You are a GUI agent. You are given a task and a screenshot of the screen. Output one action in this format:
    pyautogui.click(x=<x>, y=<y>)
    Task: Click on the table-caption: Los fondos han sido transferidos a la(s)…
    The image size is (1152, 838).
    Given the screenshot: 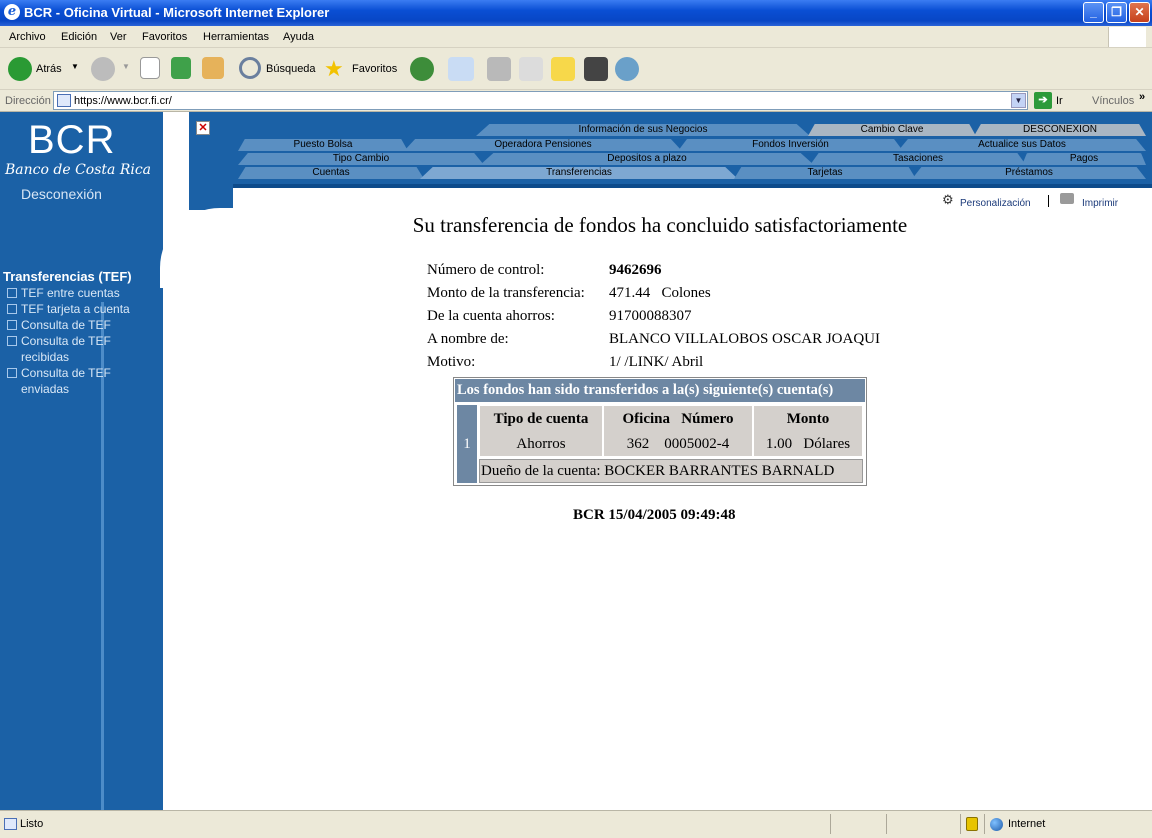 What is the action you would take?
    pyautogui.click(x=660, y=390)
    